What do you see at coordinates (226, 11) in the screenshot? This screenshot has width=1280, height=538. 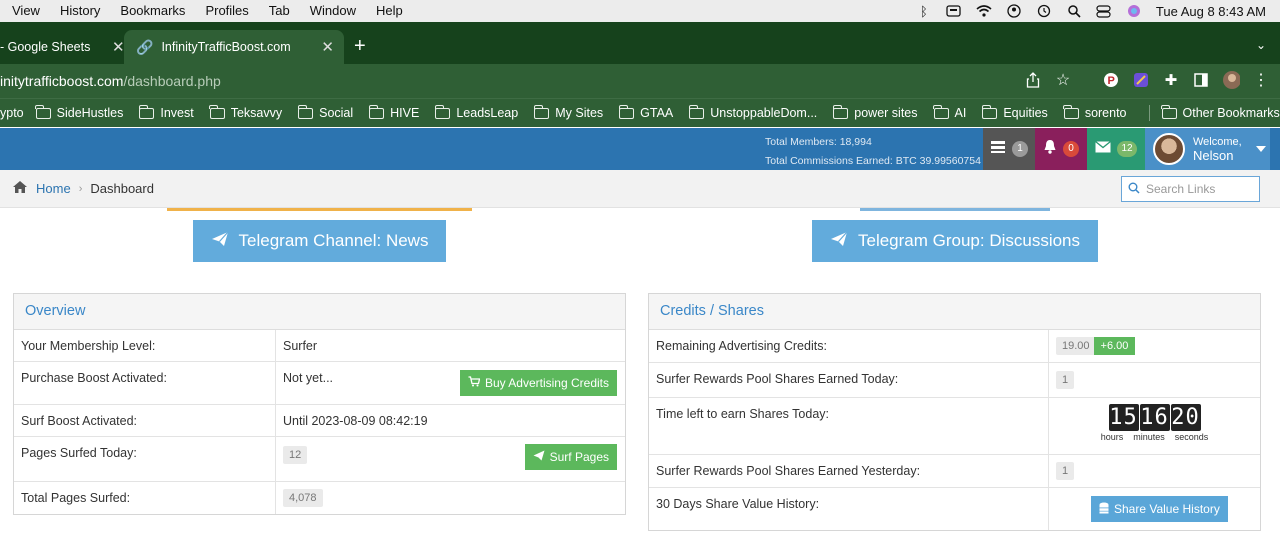 I see `menu-profiles: Profiles` at bounding box center [226, 11].